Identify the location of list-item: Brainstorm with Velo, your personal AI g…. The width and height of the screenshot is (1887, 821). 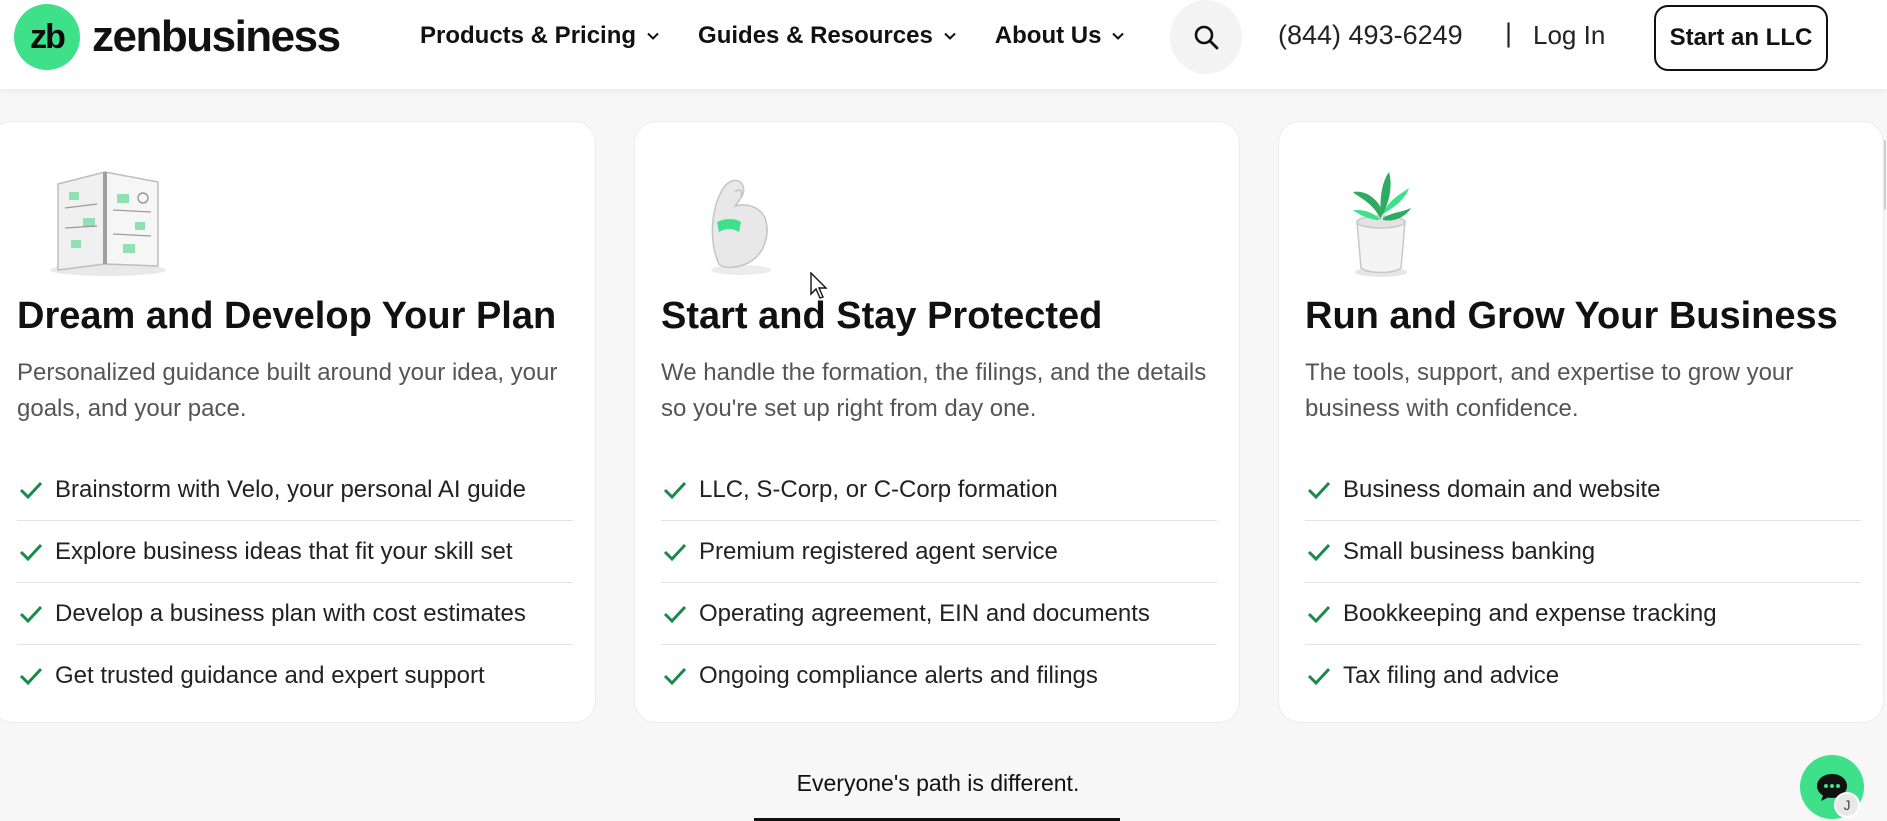
(295, 490).